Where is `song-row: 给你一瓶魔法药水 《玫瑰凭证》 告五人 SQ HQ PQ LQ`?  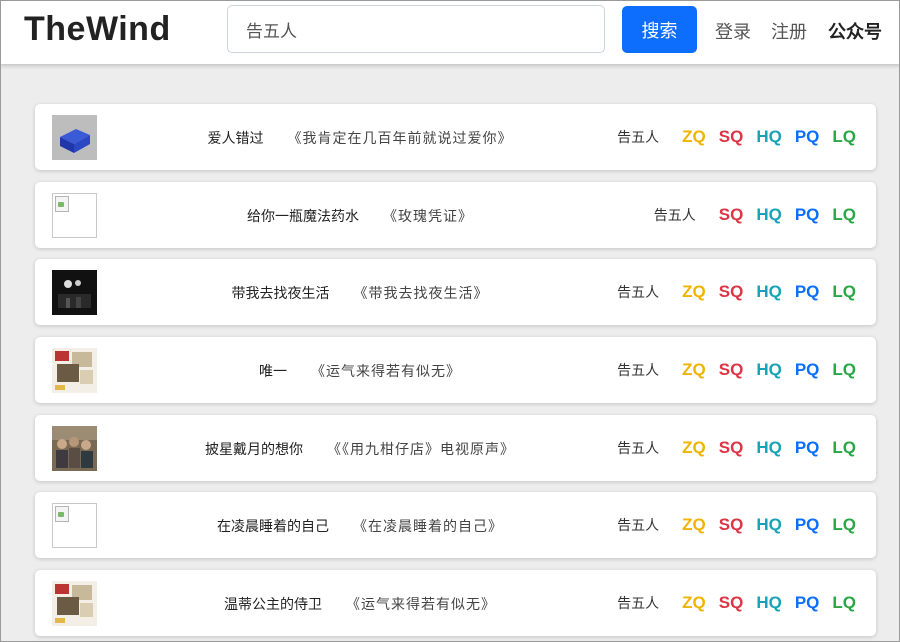
song-row: 给你一瓶魔法药水 《玫瑰凭证》 告五人 SQ HQ PQ LQ is located at coordinates (455, 214).